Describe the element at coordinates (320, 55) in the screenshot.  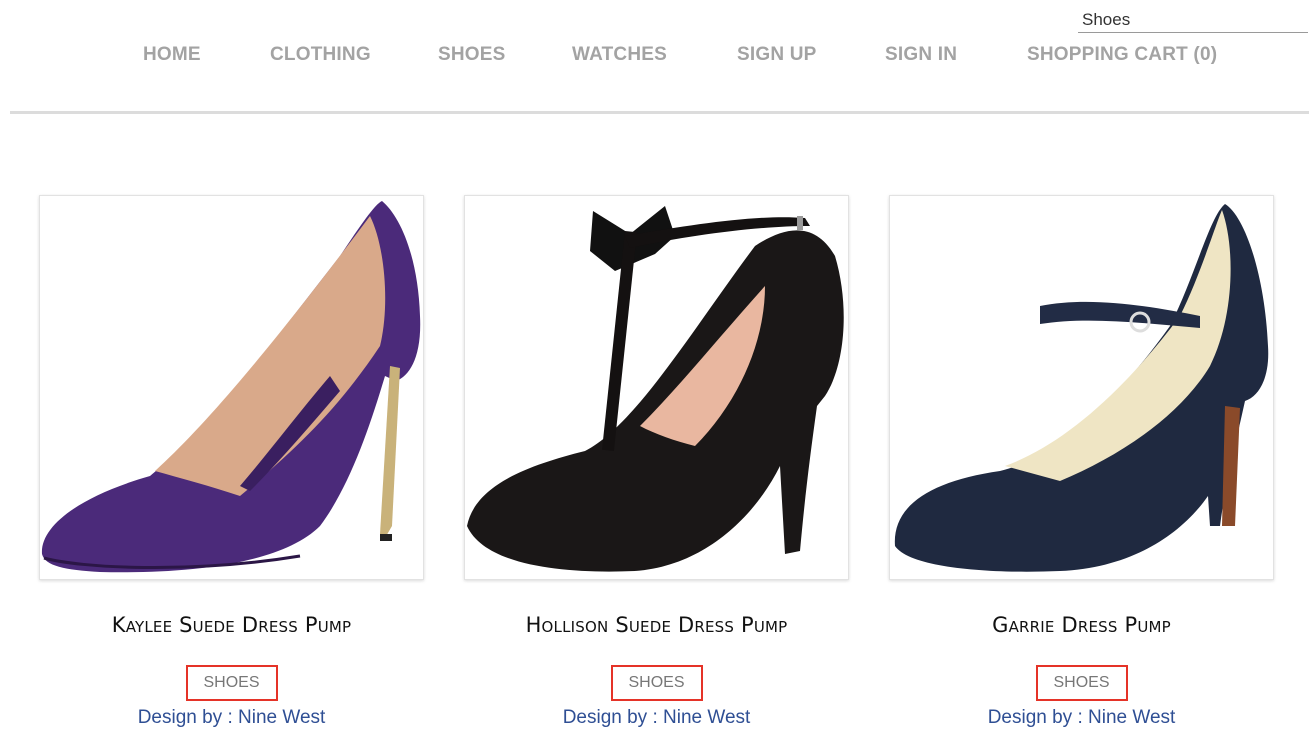
I see `nav-clothing: CLOTHING` at that location.